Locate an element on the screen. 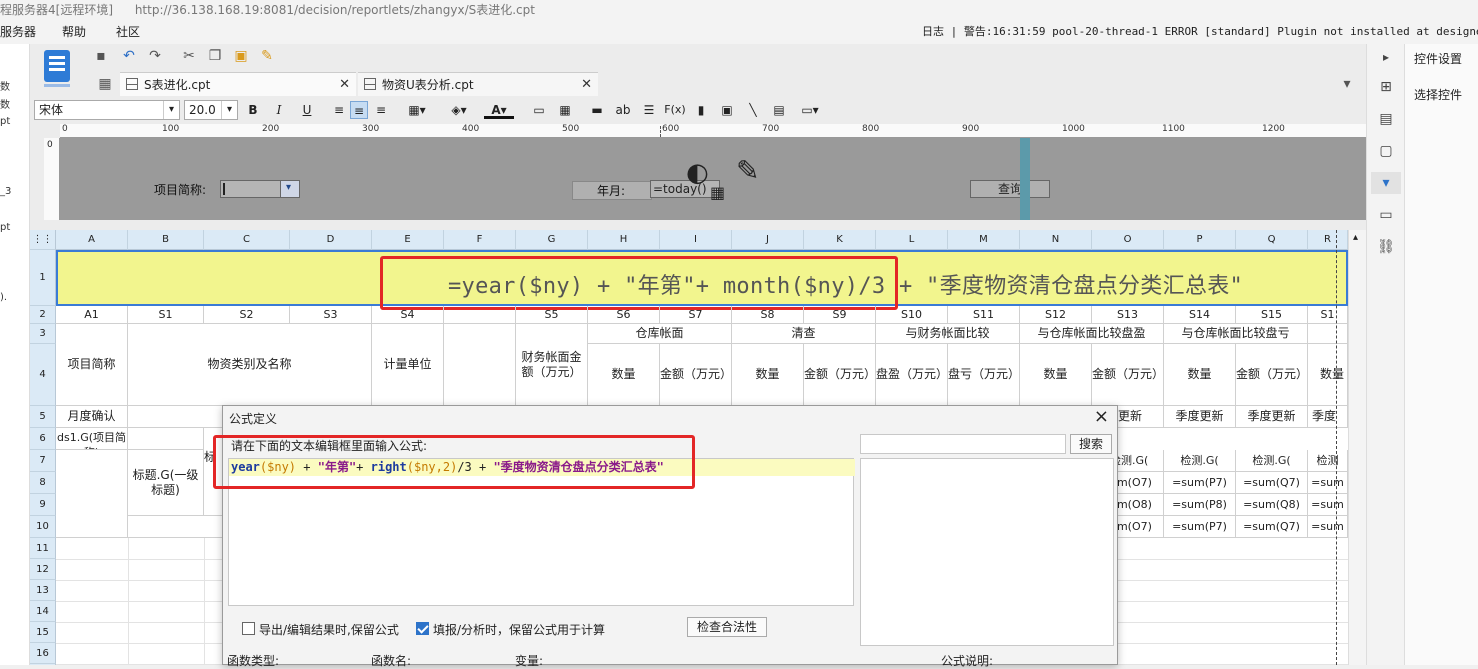 This screenshot has width=1478, height=669. cell-finance-amount: 财务帐面金额（万元） is located at coordinates (552, 365).